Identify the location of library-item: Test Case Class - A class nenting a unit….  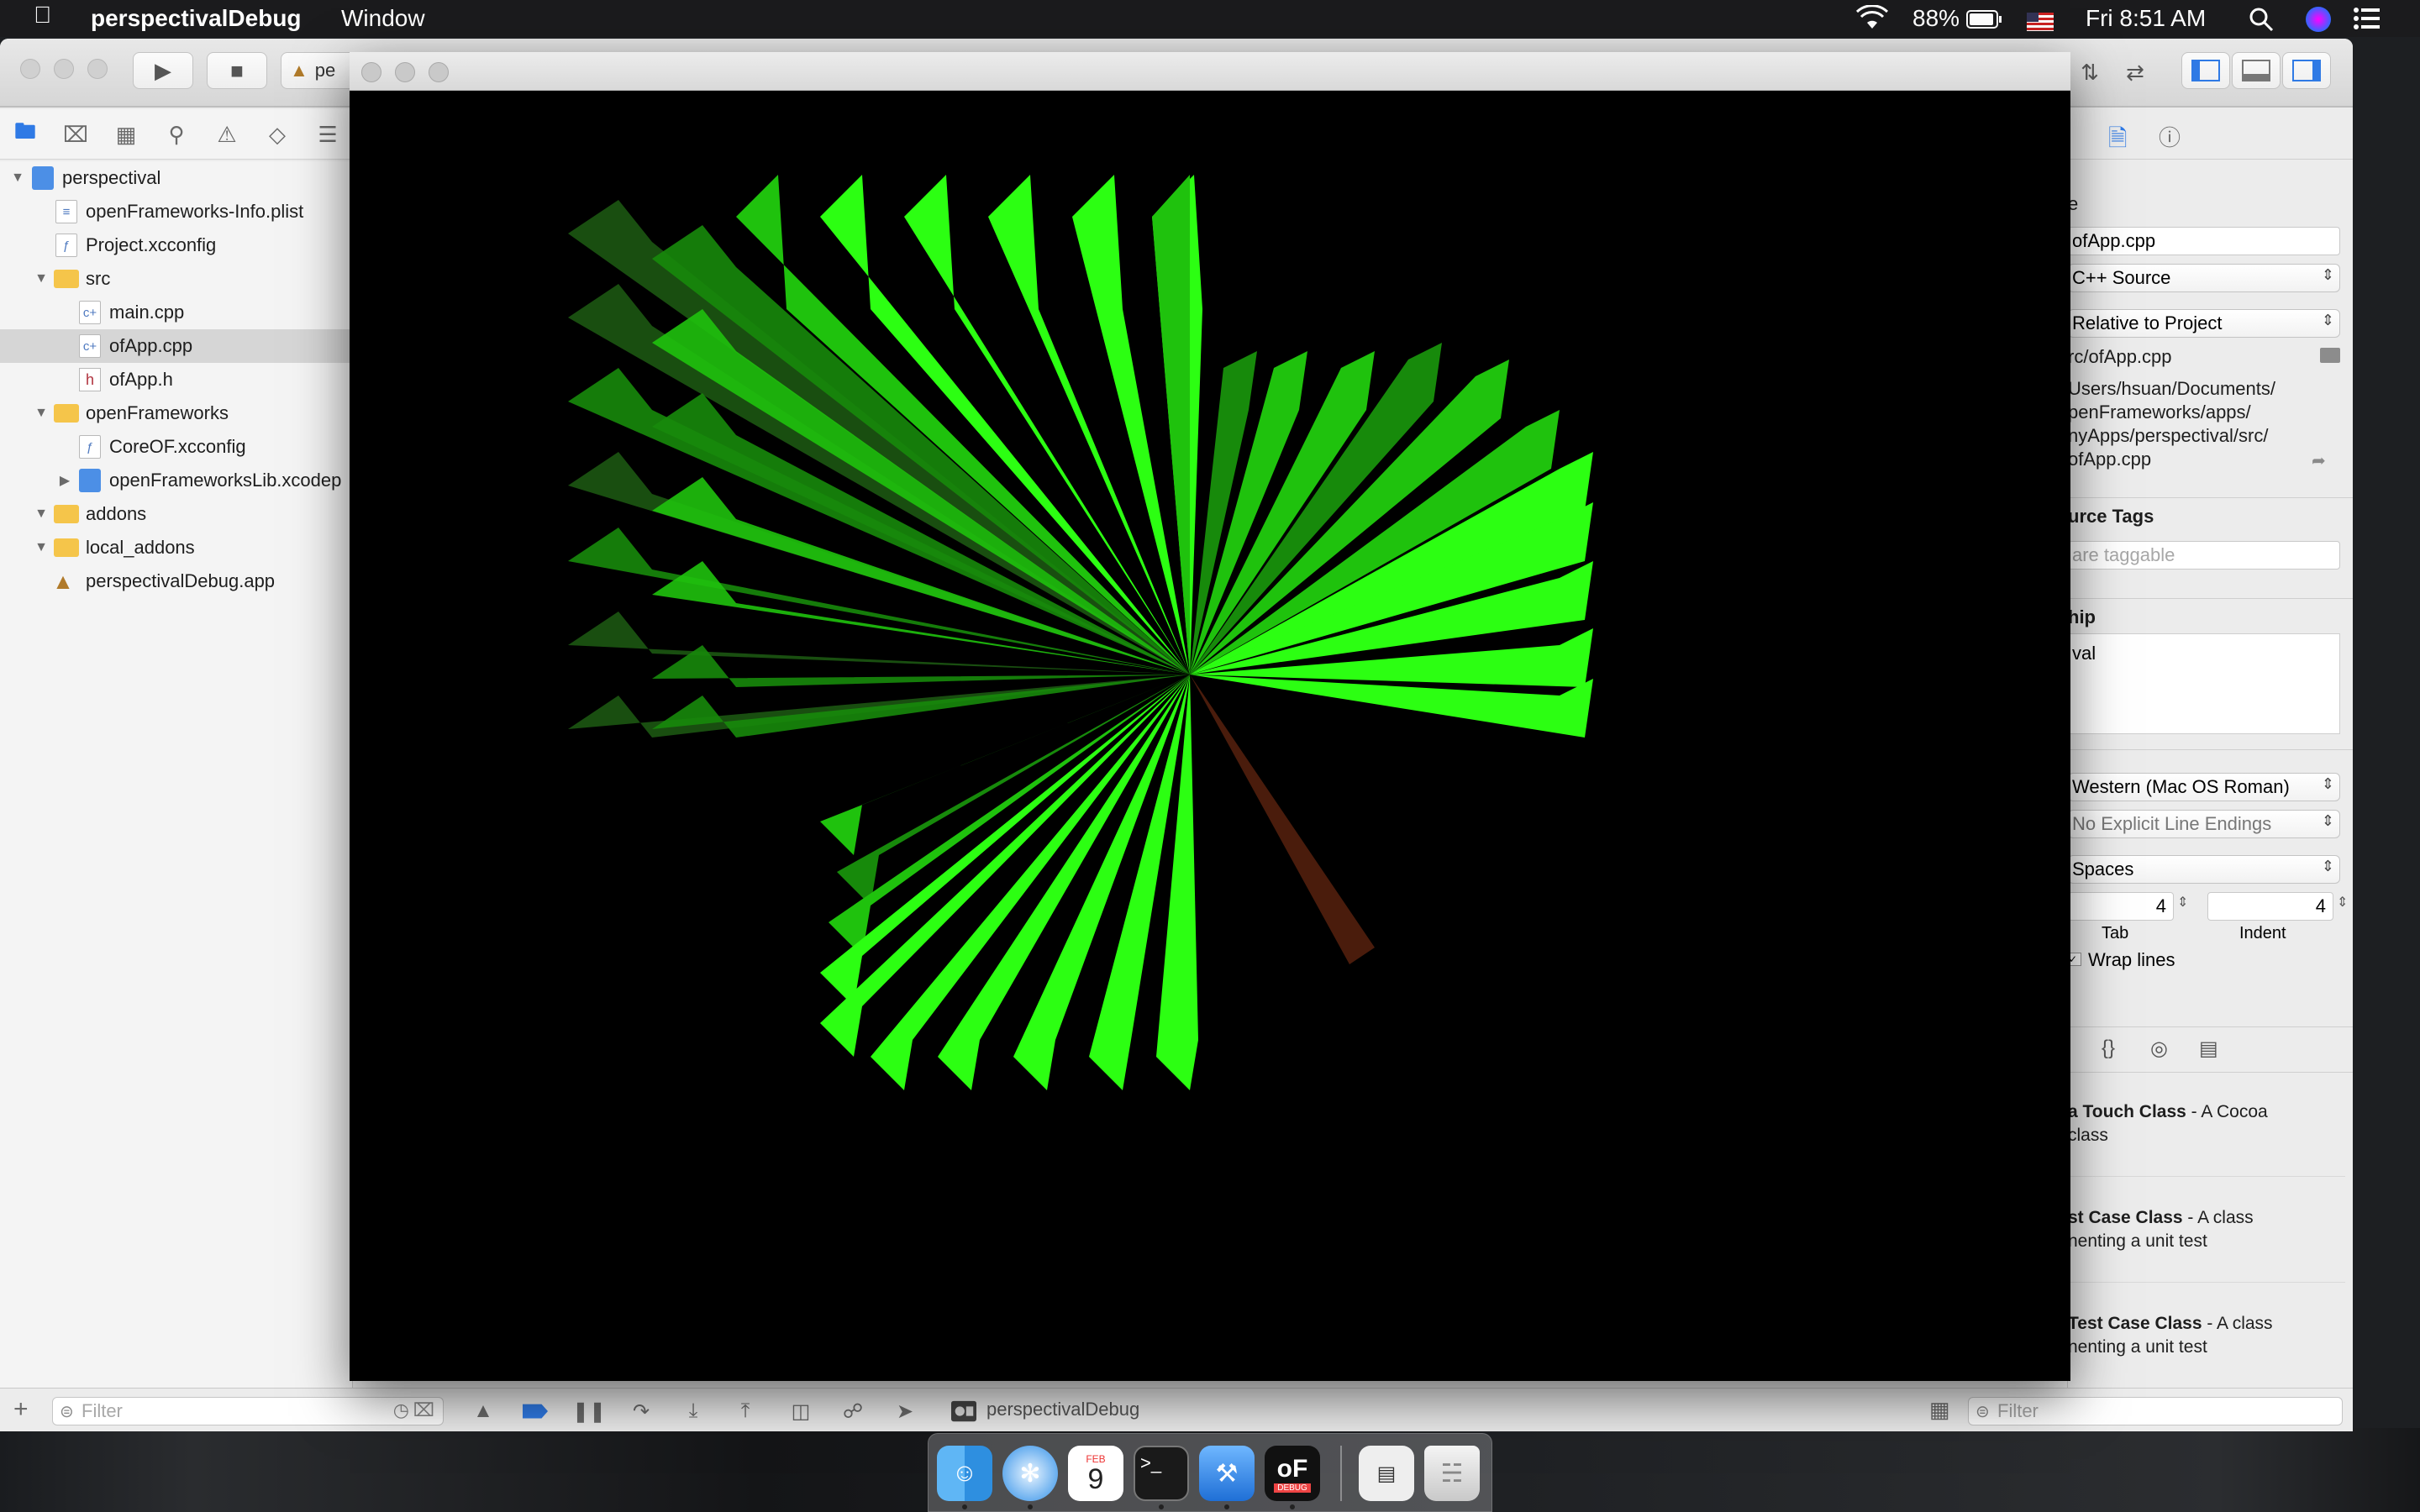
(2207, 1335).